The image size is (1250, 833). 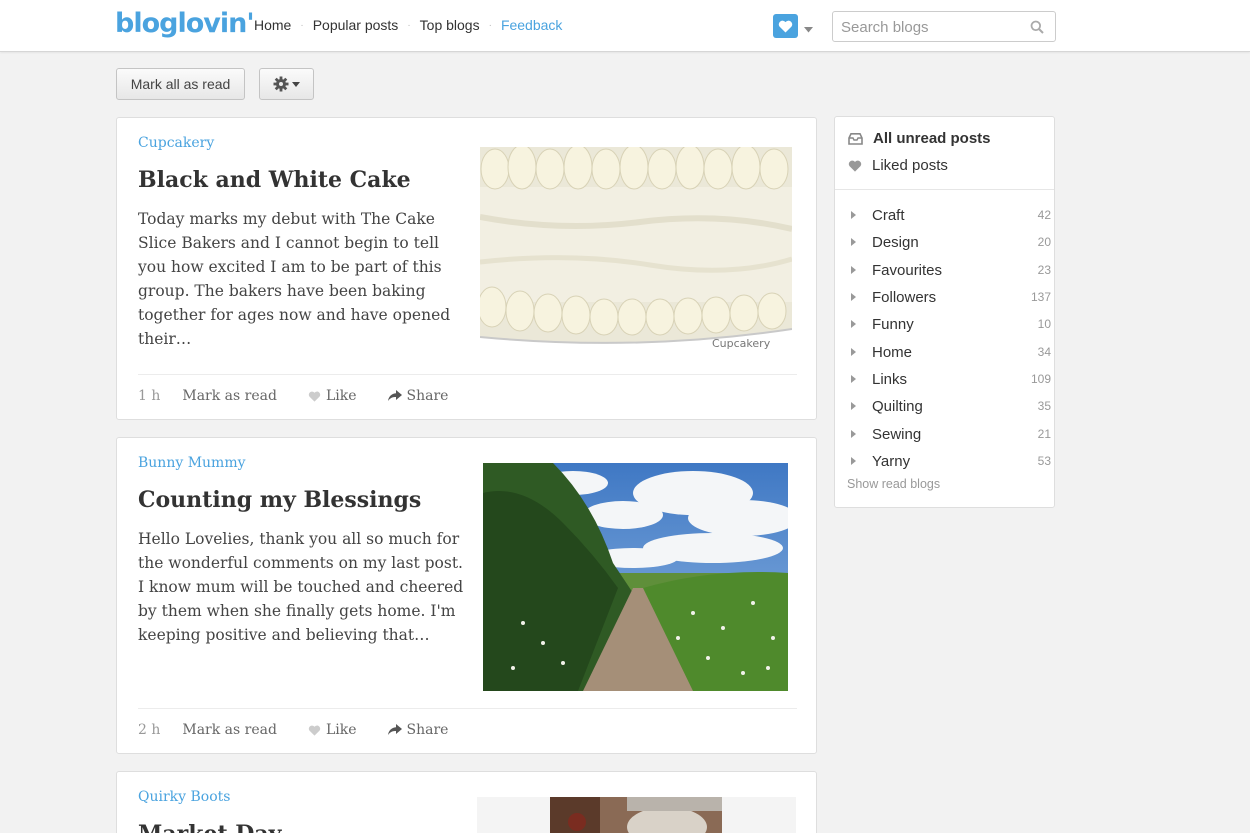 What do you see at coordinates (1044, 242) in the screenshot?
I see `category-count: 20` at bounding box center [1044, 242].